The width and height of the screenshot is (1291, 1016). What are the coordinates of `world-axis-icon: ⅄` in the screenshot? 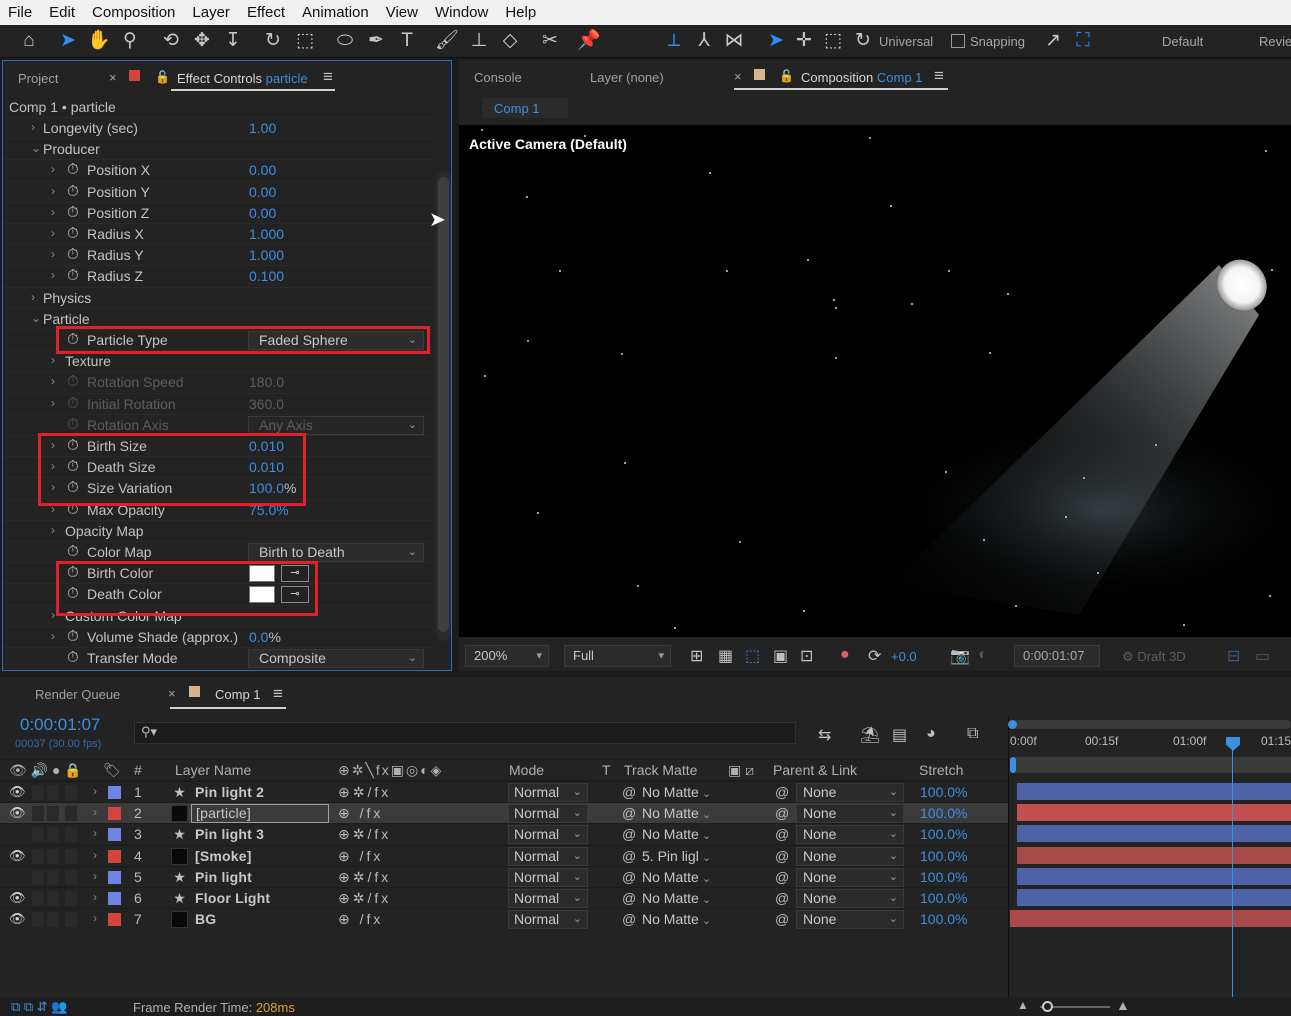 It's located at (704, 41).